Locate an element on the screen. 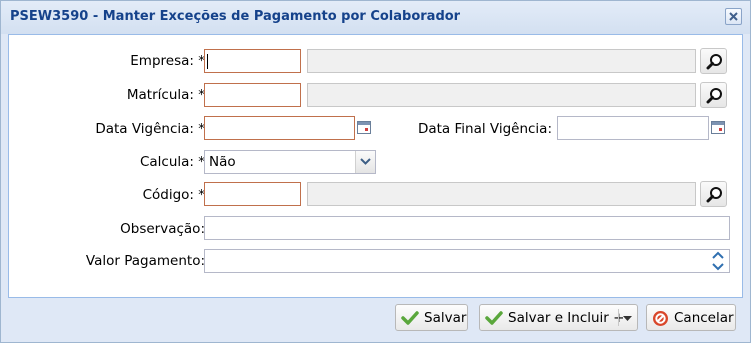 The image size is (751, 343). matricula-lookup-button is located at coordinates (713, 95).